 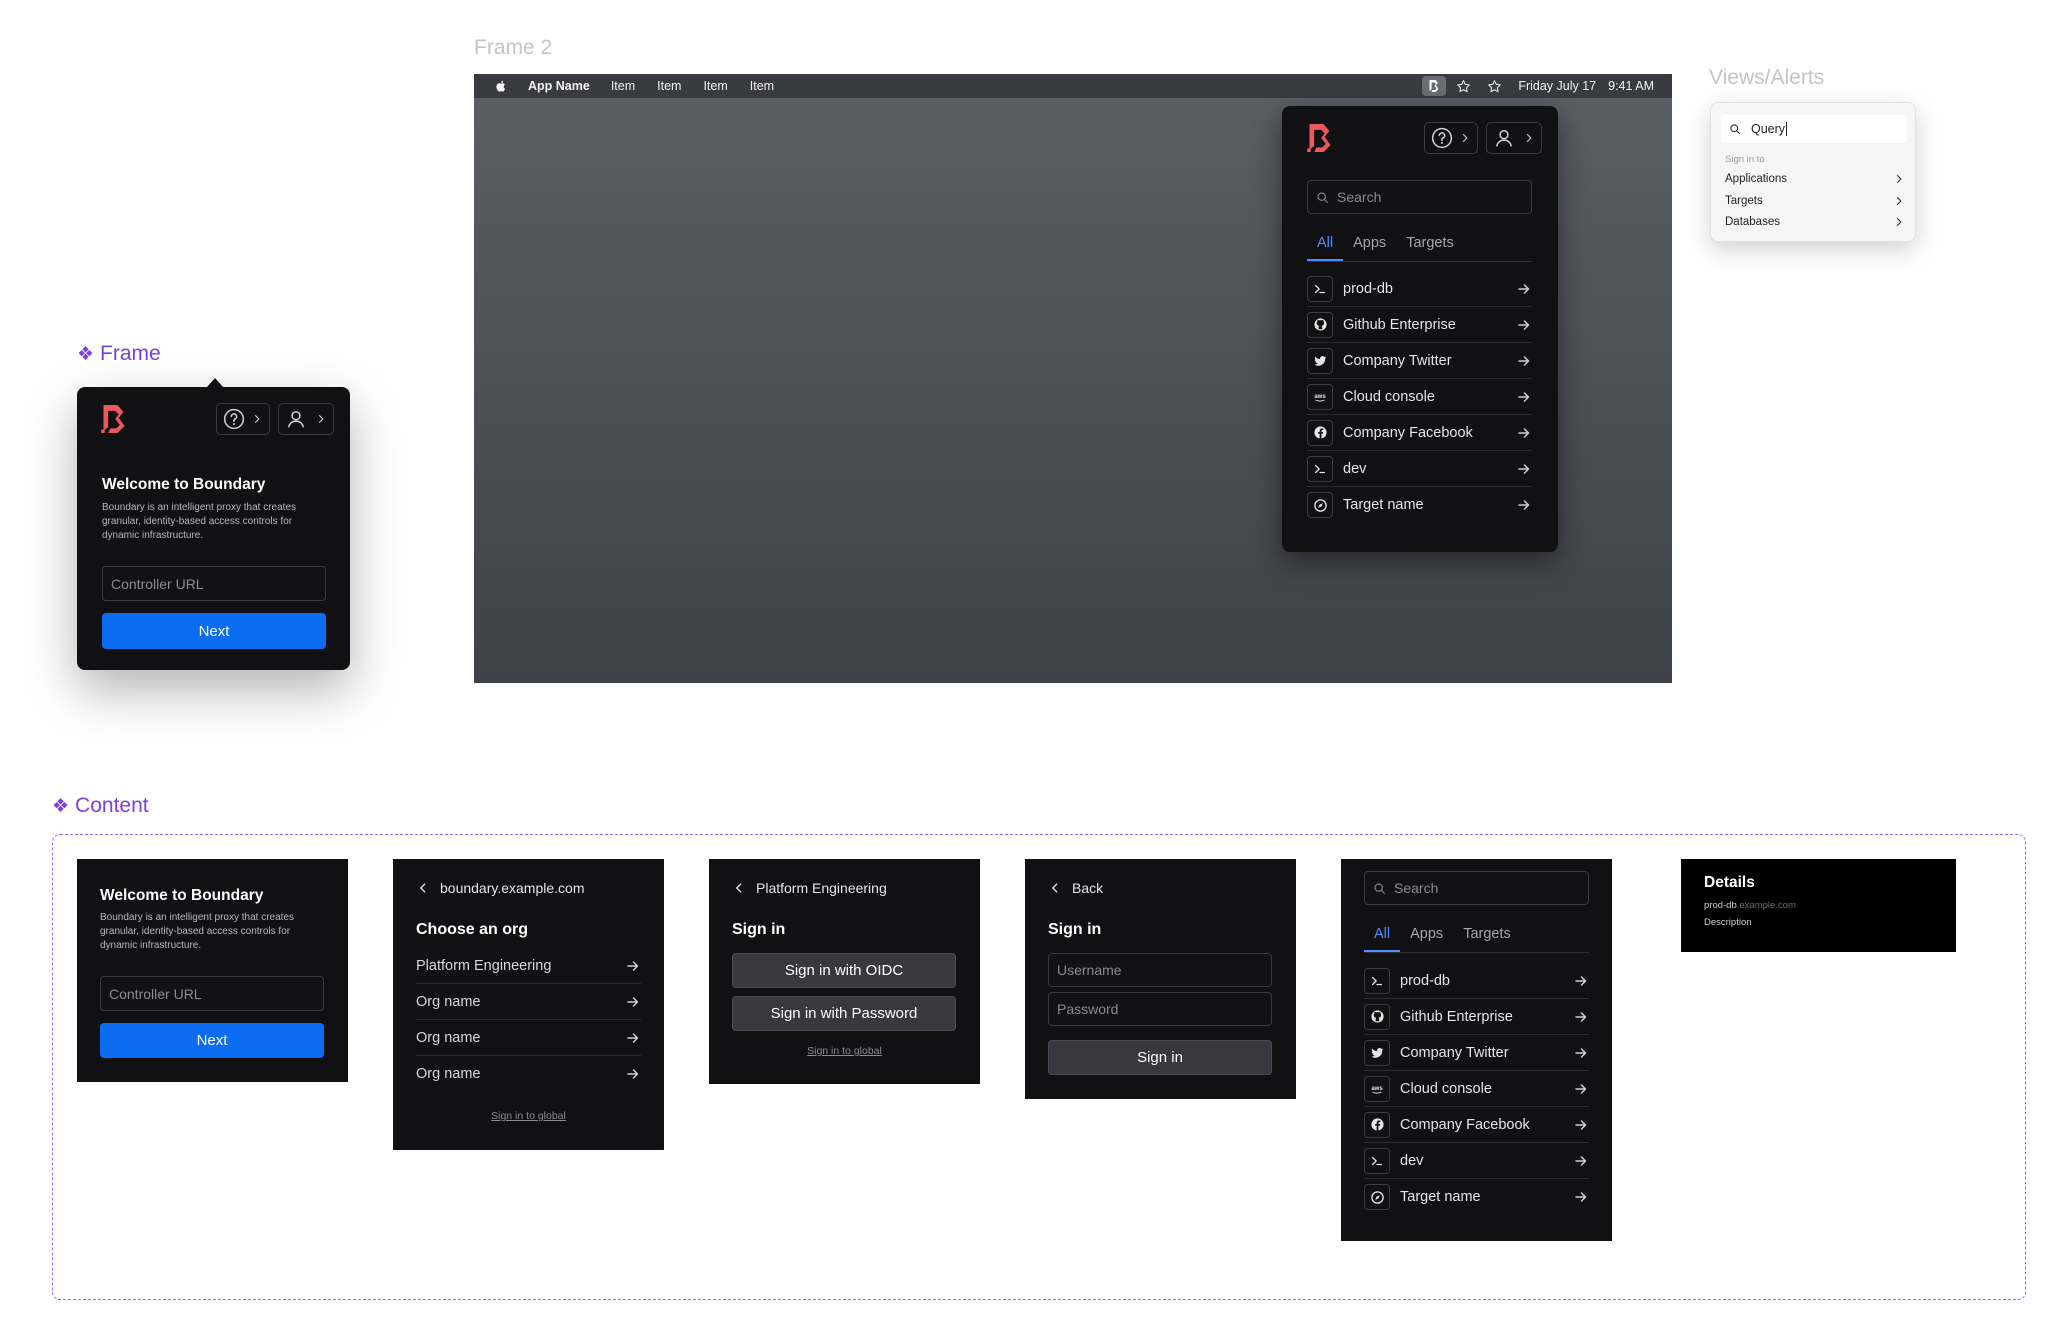 What do you see at coordinates (1814, 129) in the screenshot?
I see `alerts-query-input: Query` at bounding box center [1814, 129].